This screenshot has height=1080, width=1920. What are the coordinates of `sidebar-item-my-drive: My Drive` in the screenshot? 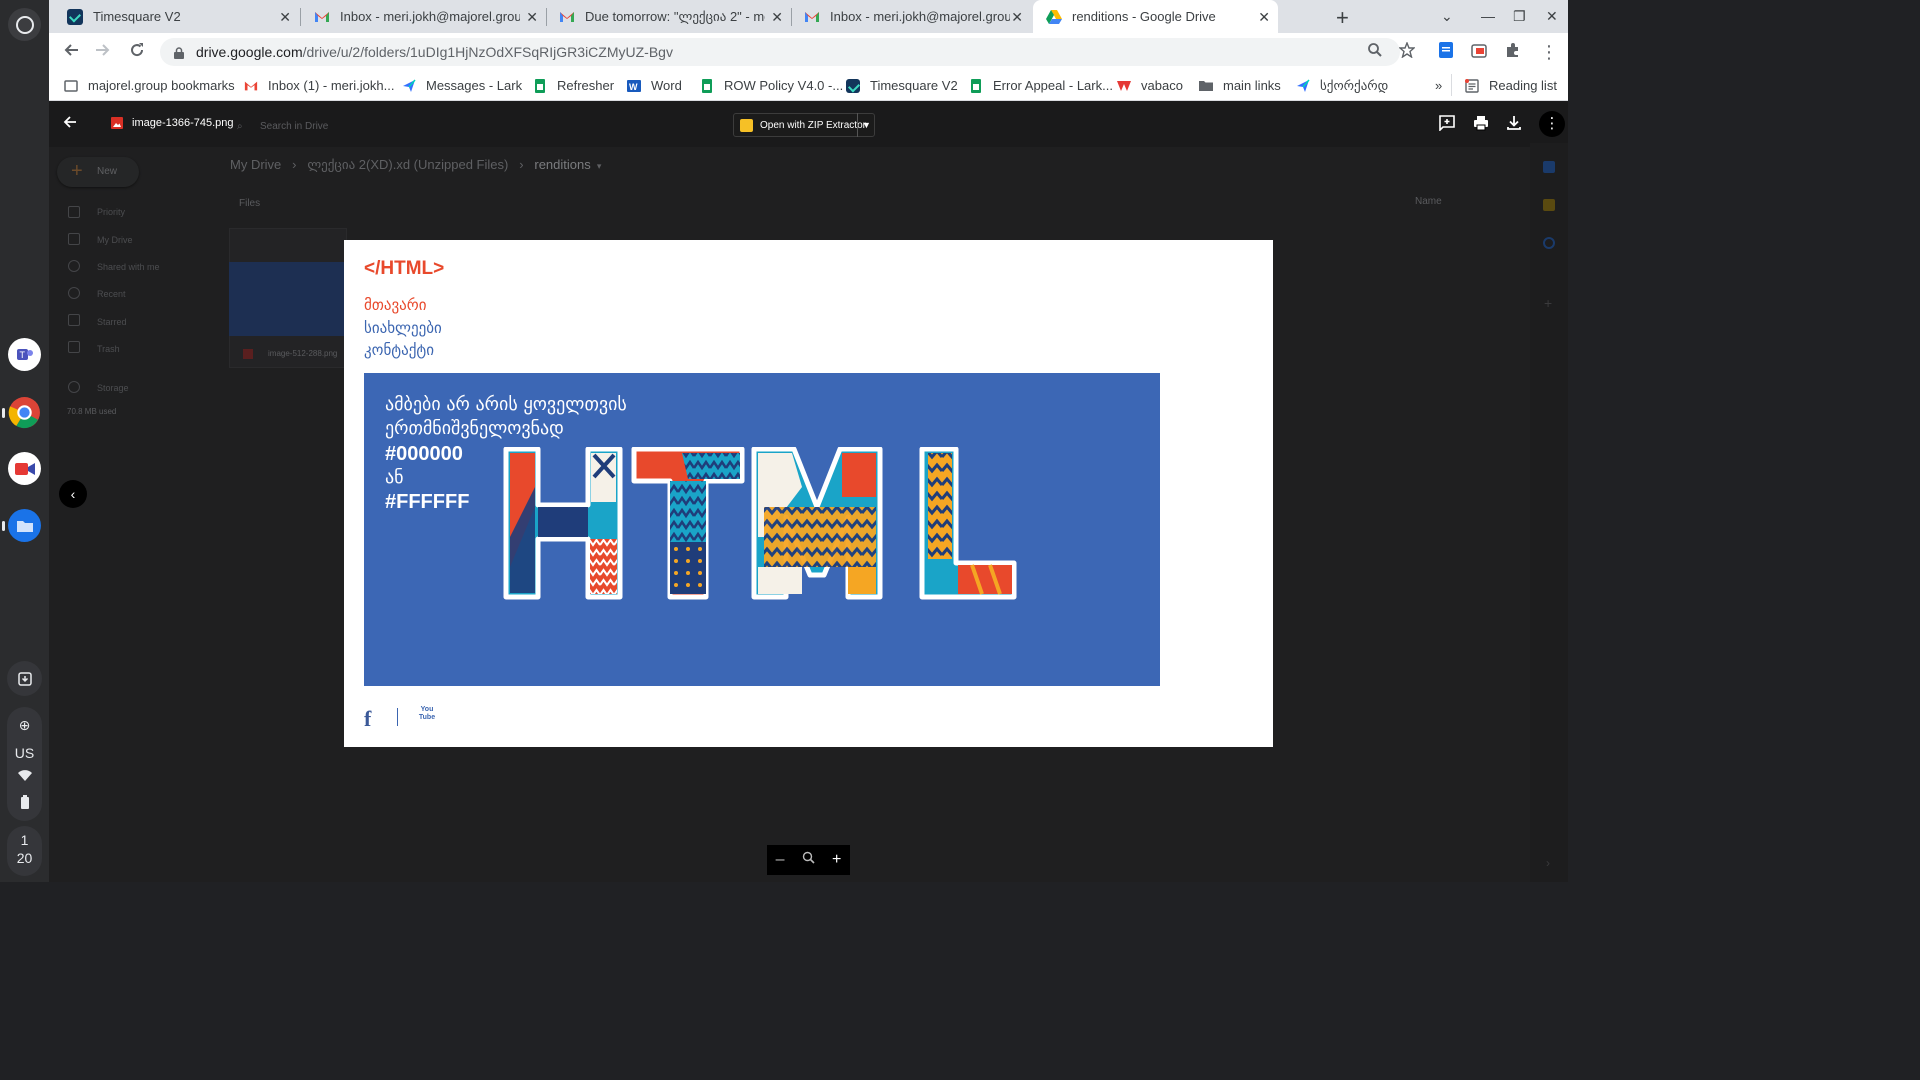 It's located at (115, 240).